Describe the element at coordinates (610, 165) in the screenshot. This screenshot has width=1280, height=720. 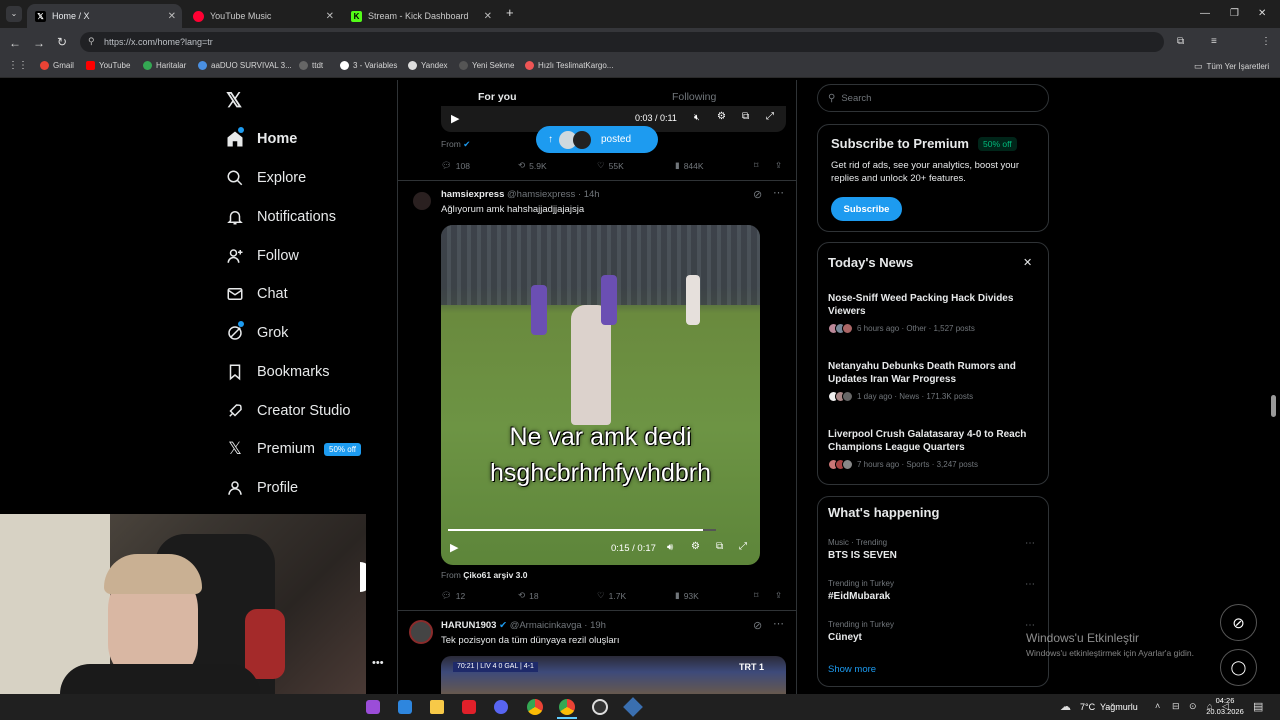
I see `like-button: ♡ 55K` at that location.